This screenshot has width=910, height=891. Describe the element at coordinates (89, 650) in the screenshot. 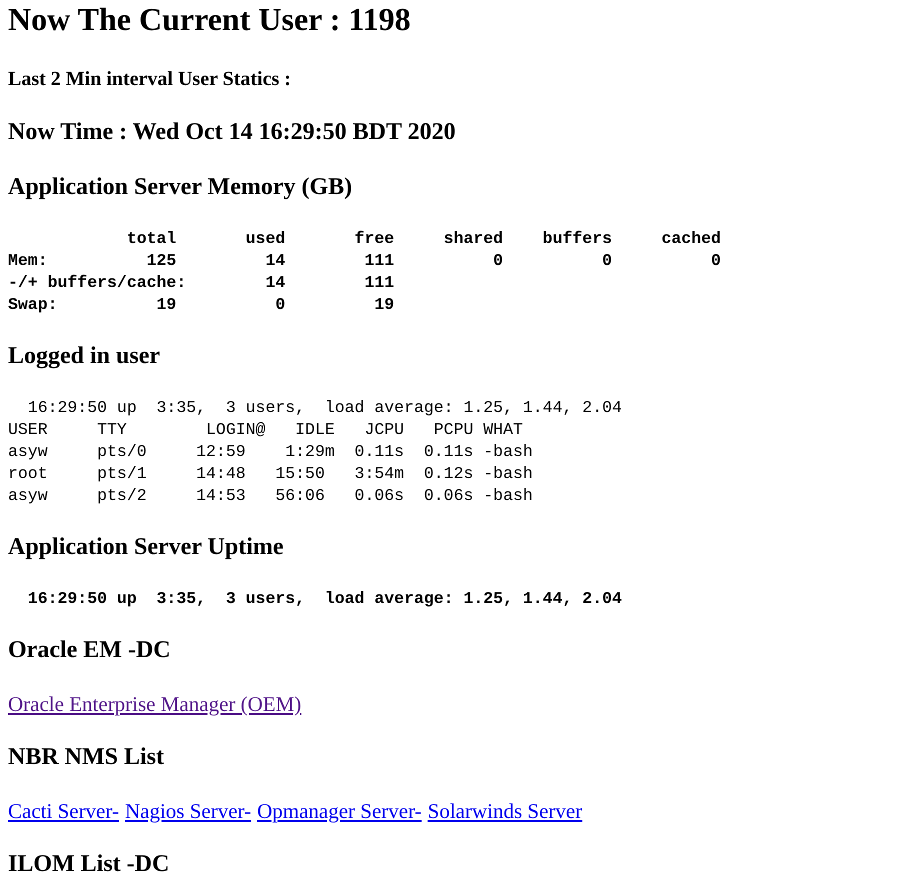

I see `section-heading: Oracle EM -DC` at that location.